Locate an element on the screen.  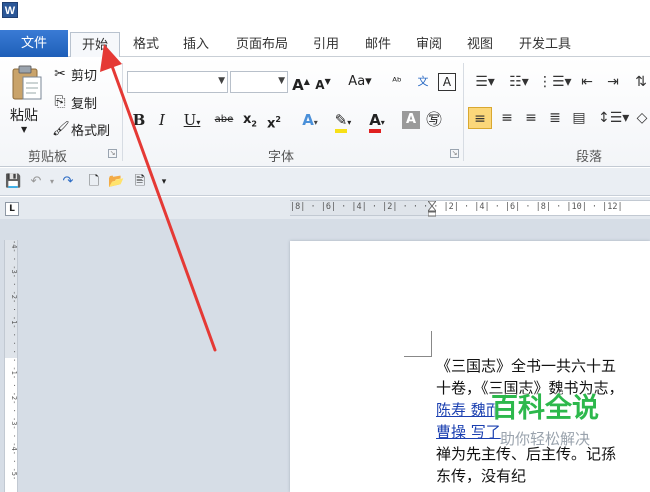
sort-icon: ⇅ is located at coordinates (641, 82).